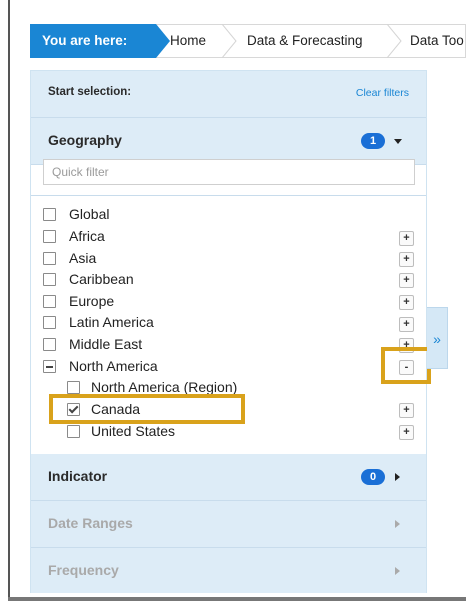 The width and height of the screenshot is (466, 601). I want to click on breadcrumb-data-forecasting: Data & Forecasting, so click(305, 41).